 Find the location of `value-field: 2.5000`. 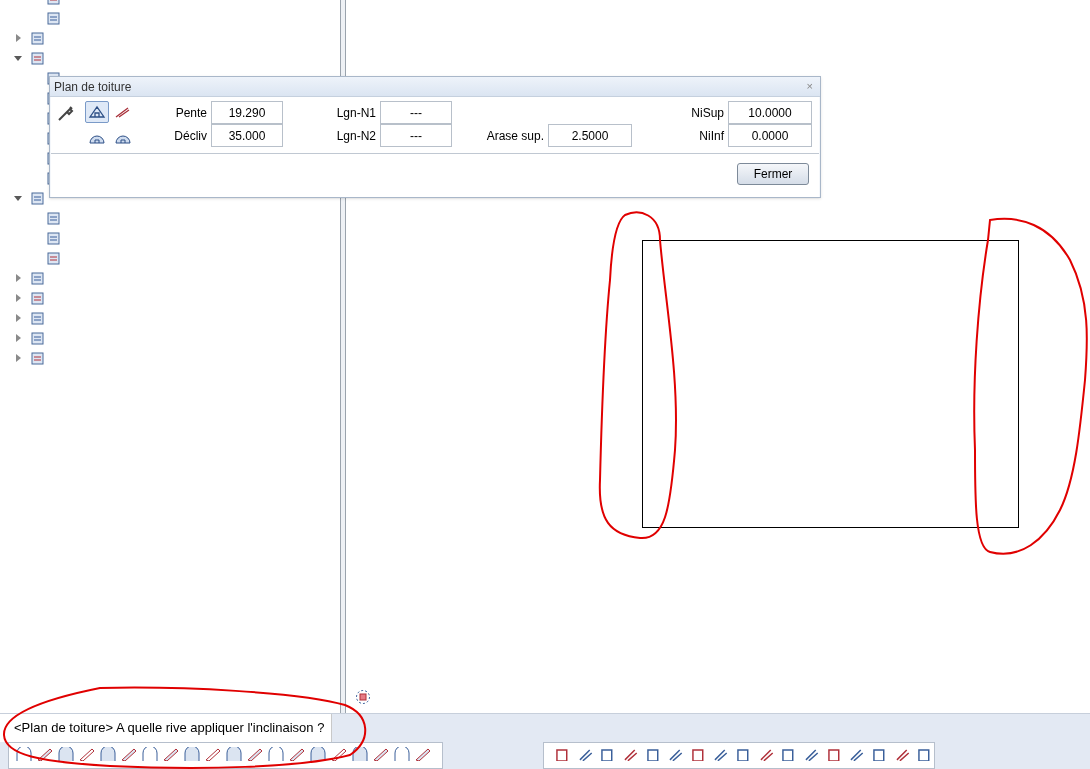

value-field: 2.5000 is located at coordinates (590, 135).